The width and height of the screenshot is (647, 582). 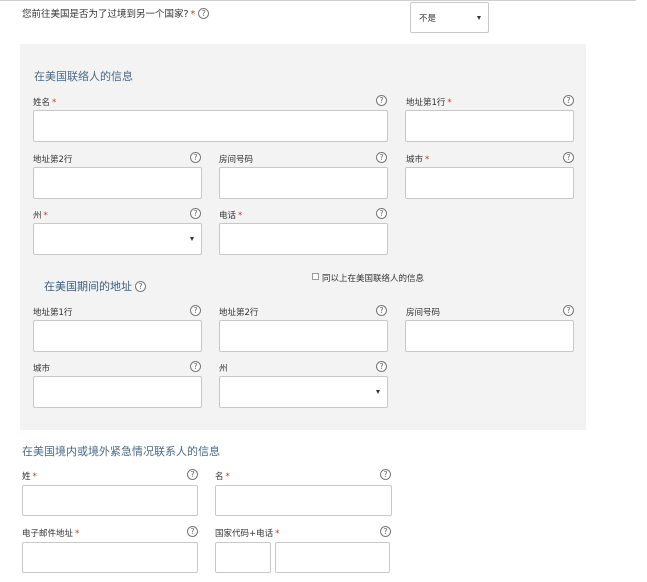 What do you see at coordinates (373, 279) in the screenshot?
I see `same-address-label: 同以上在美国联络人的信息` at bounding box center [373, 279].